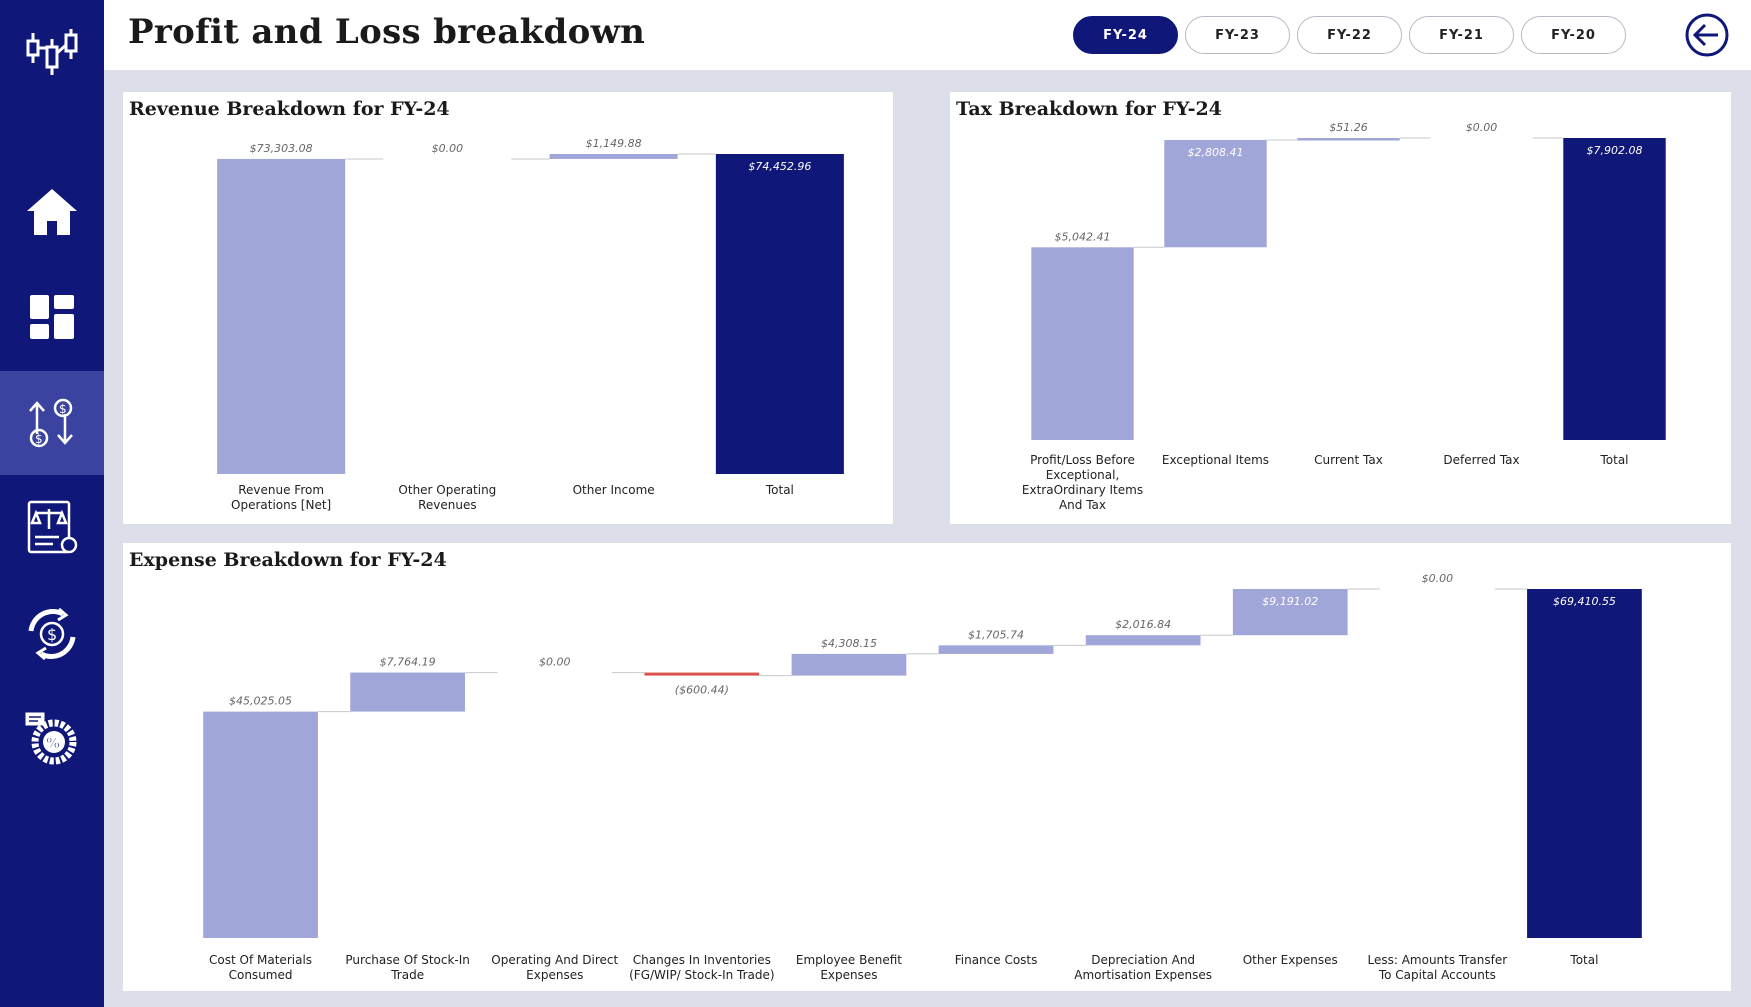  Describe the element at coordinates (1082, 505) in the screenshot. I see `category-label-line: And Tax` at that location.